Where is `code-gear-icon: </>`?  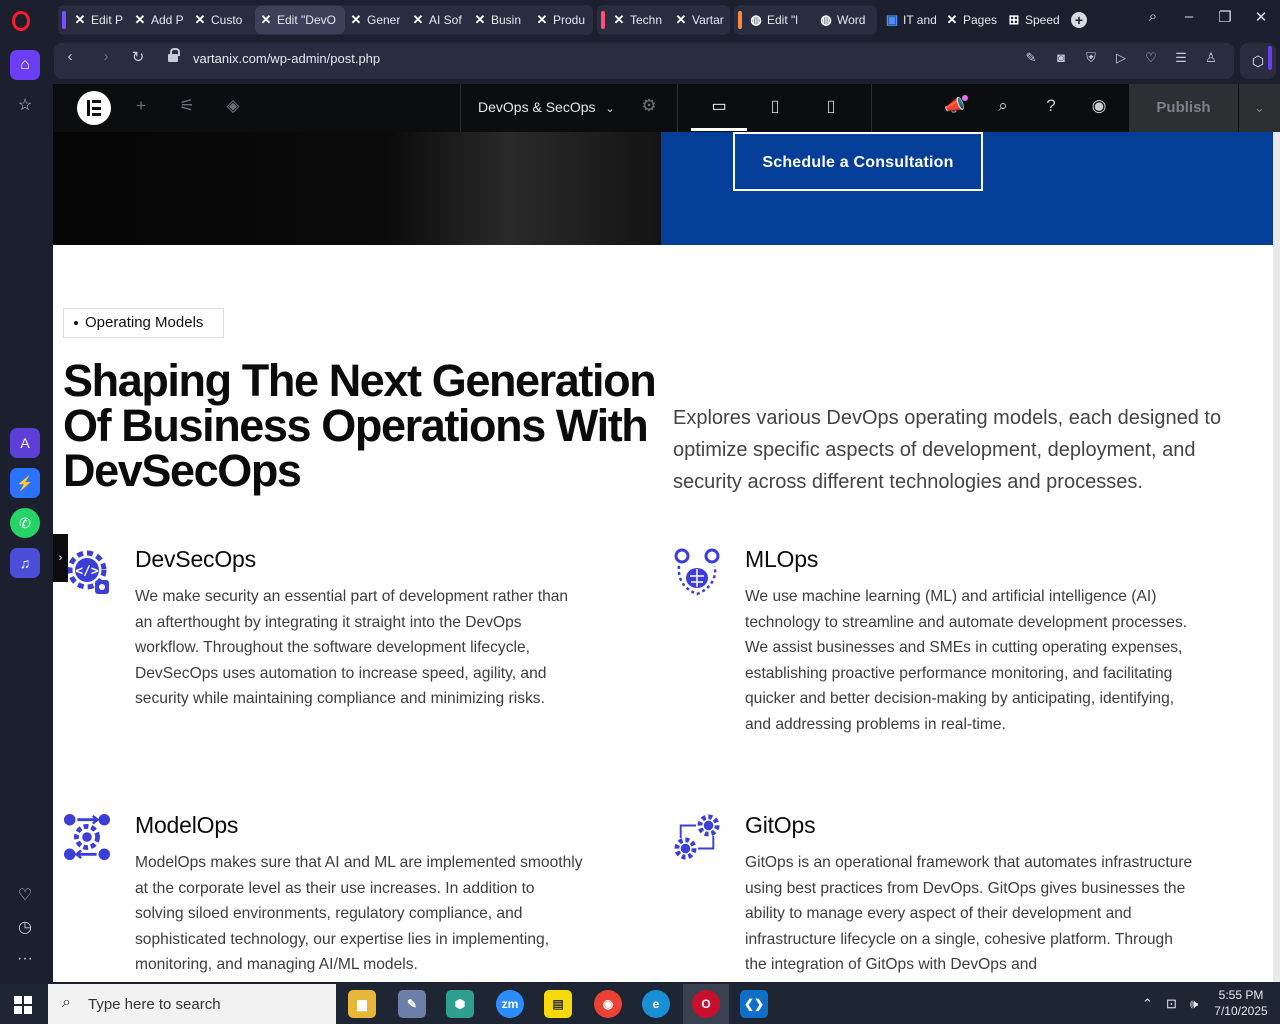
code-gear-icon: </> is located at coordinates (88, 572).